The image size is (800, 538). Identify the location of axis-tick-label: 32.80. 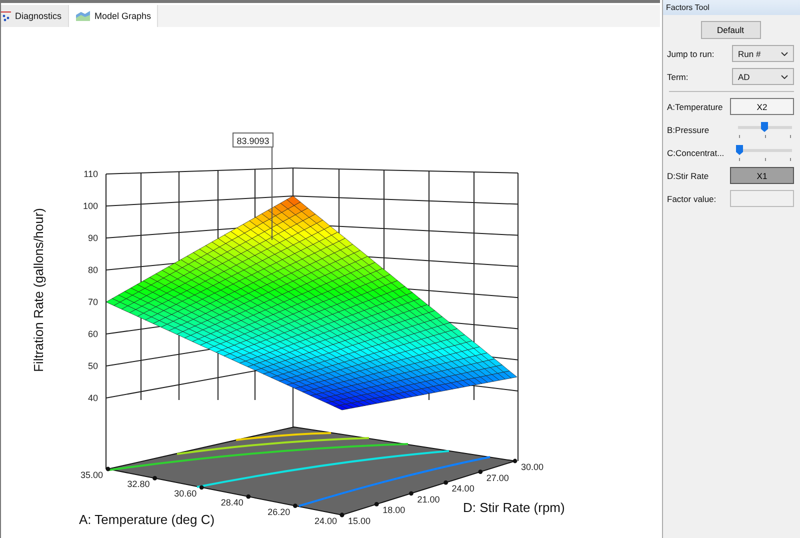
(138, 484).